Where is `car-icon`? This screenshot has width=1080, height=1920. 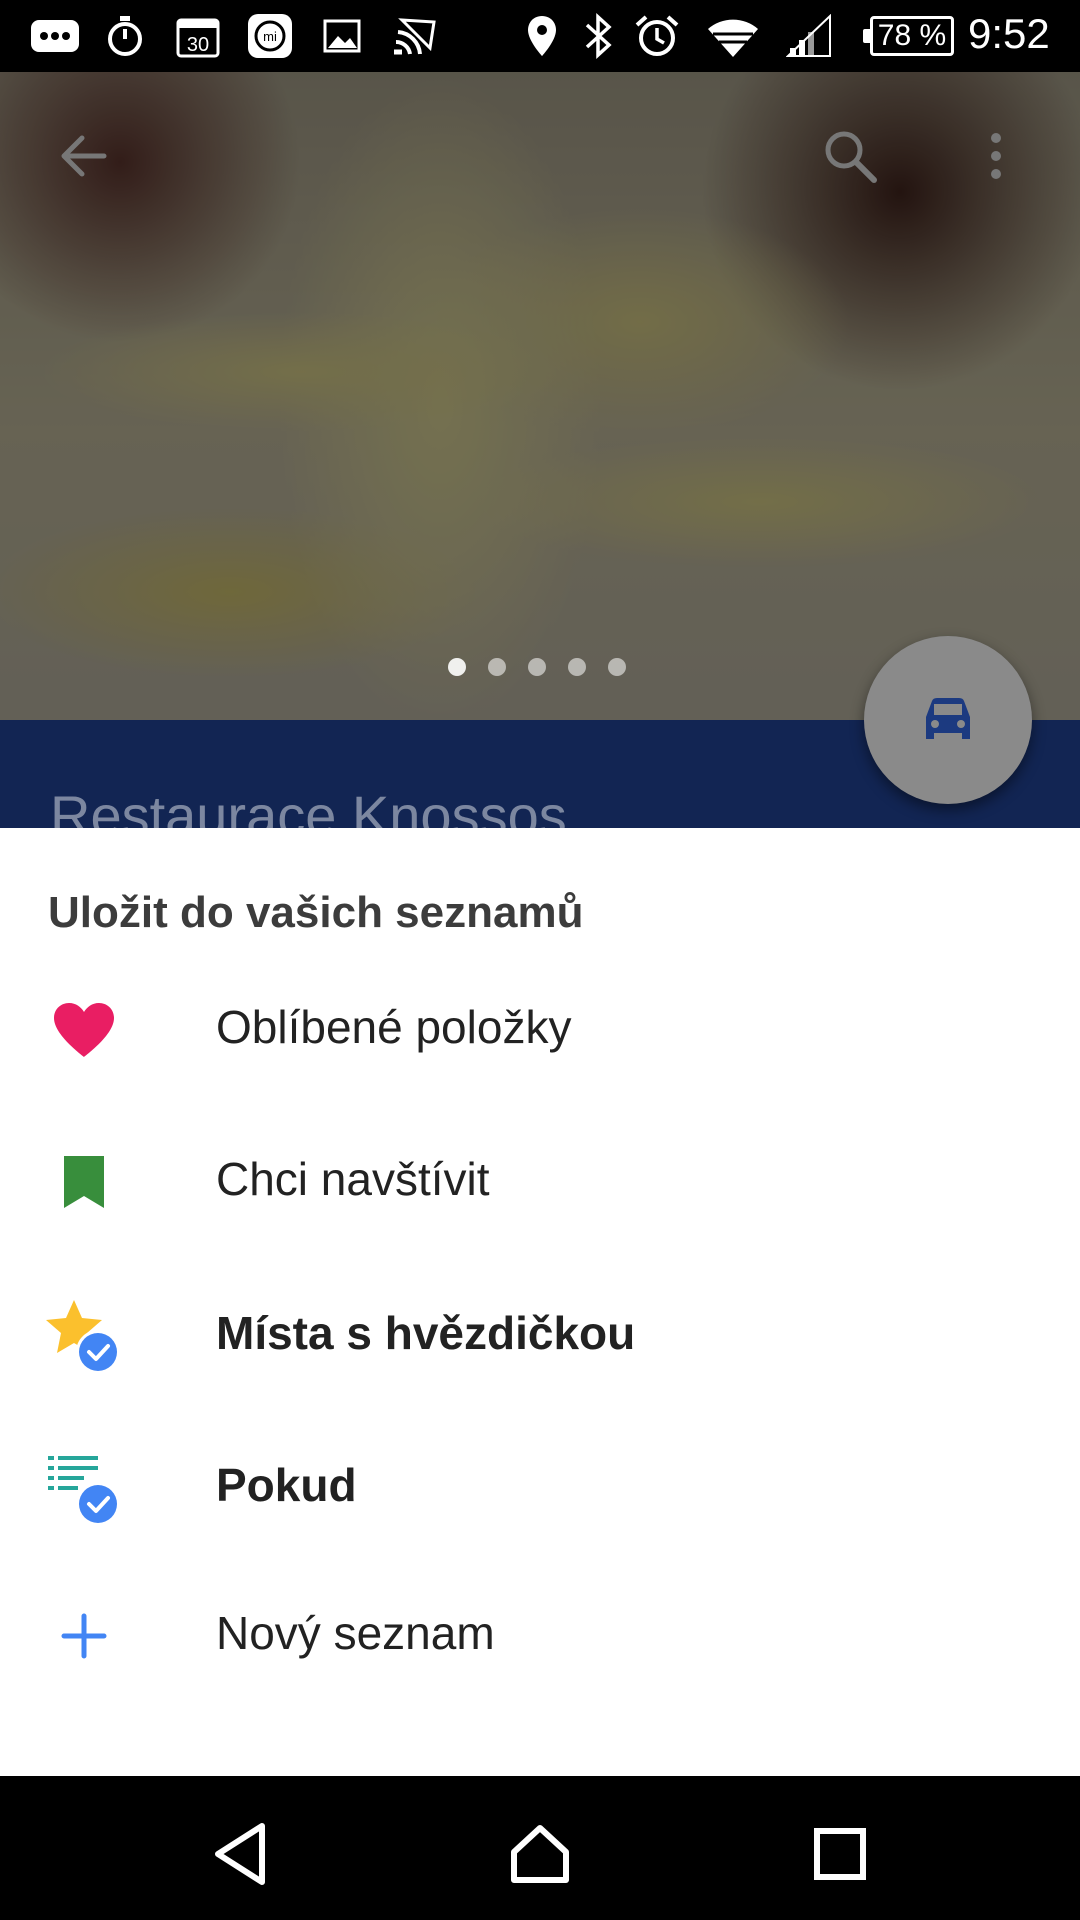 car-icon is located at coordinates (948, 718).